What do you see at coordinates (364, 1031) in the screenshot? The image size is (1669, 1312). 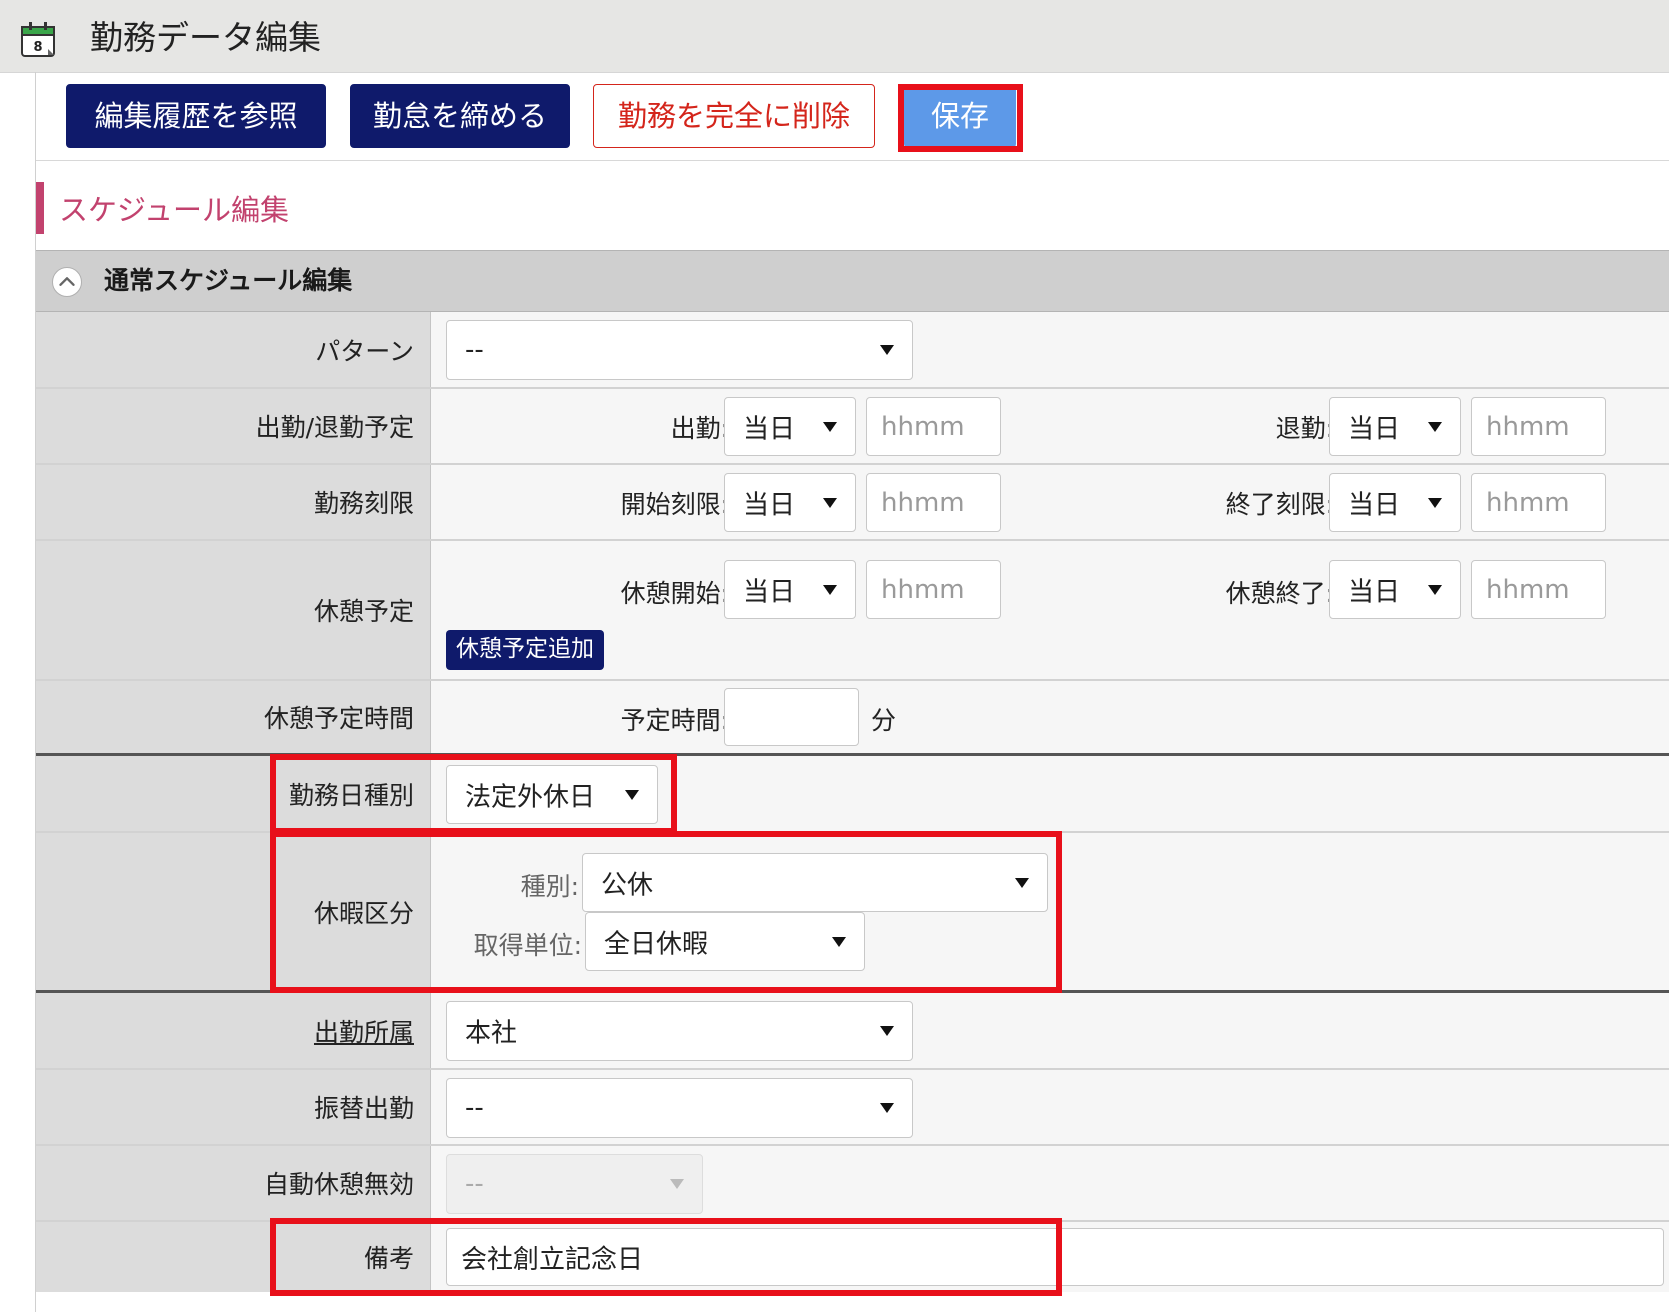 I see `office-label-link: 出勤所属` at bounding box center [364, 1031].